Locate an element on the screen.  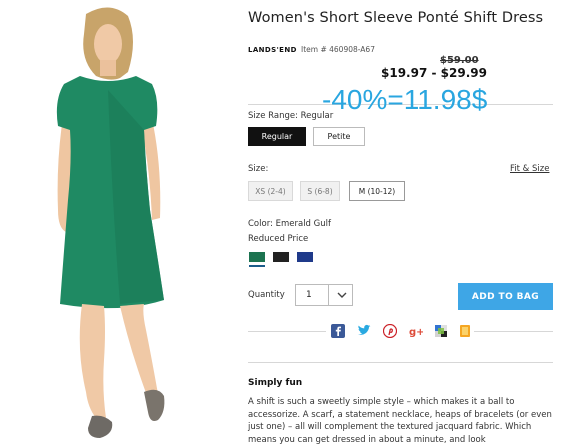
color-label: Color: Emerald Gulf is located at coordinates (289, 224).